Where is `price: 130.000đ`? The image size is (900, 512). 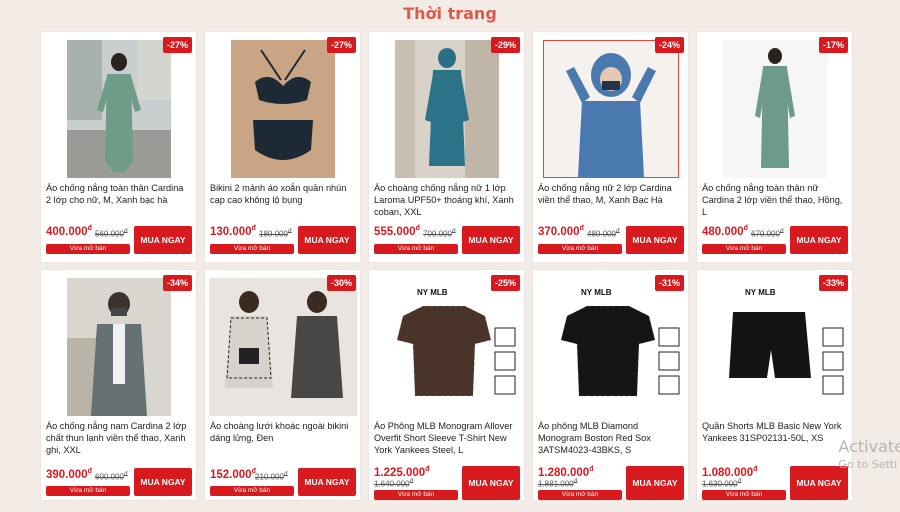 price: 130.000đ is located at coordinates (233, 231).